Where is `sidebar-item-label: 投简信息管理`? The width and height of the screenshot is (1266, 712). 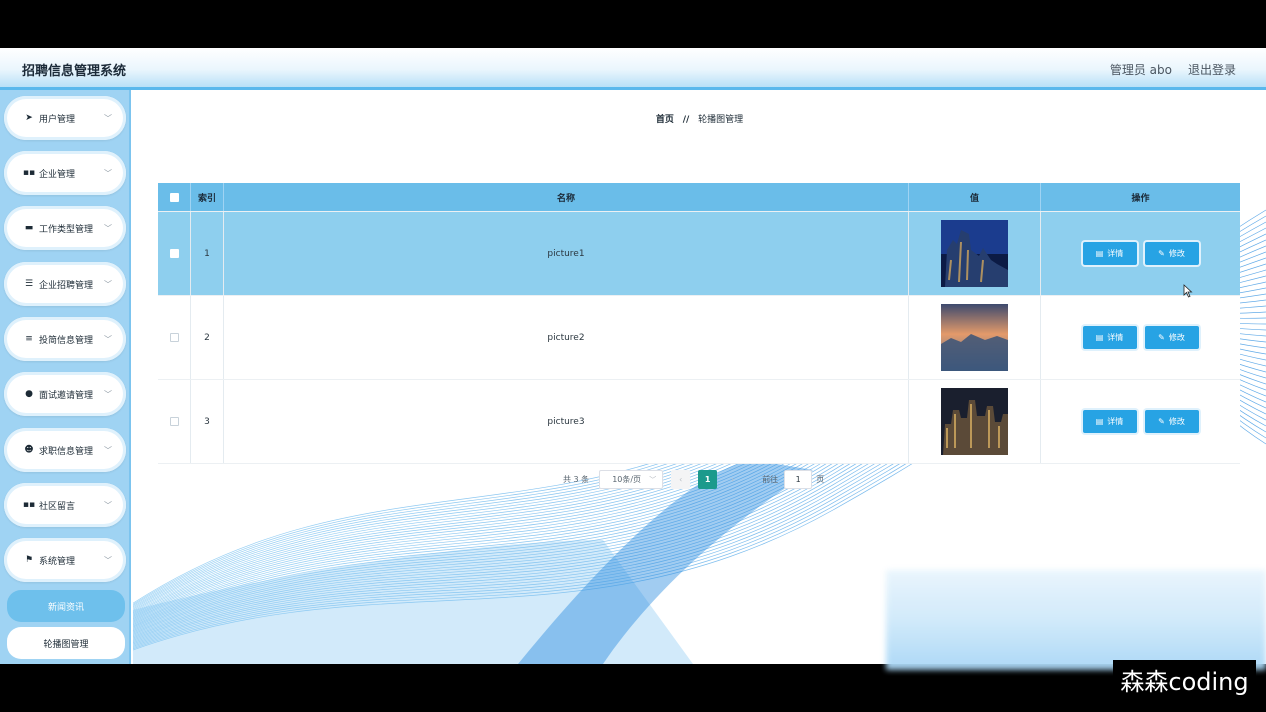 sidebar-item-label: 投简信息管理 is located at coordinates (66, 340).